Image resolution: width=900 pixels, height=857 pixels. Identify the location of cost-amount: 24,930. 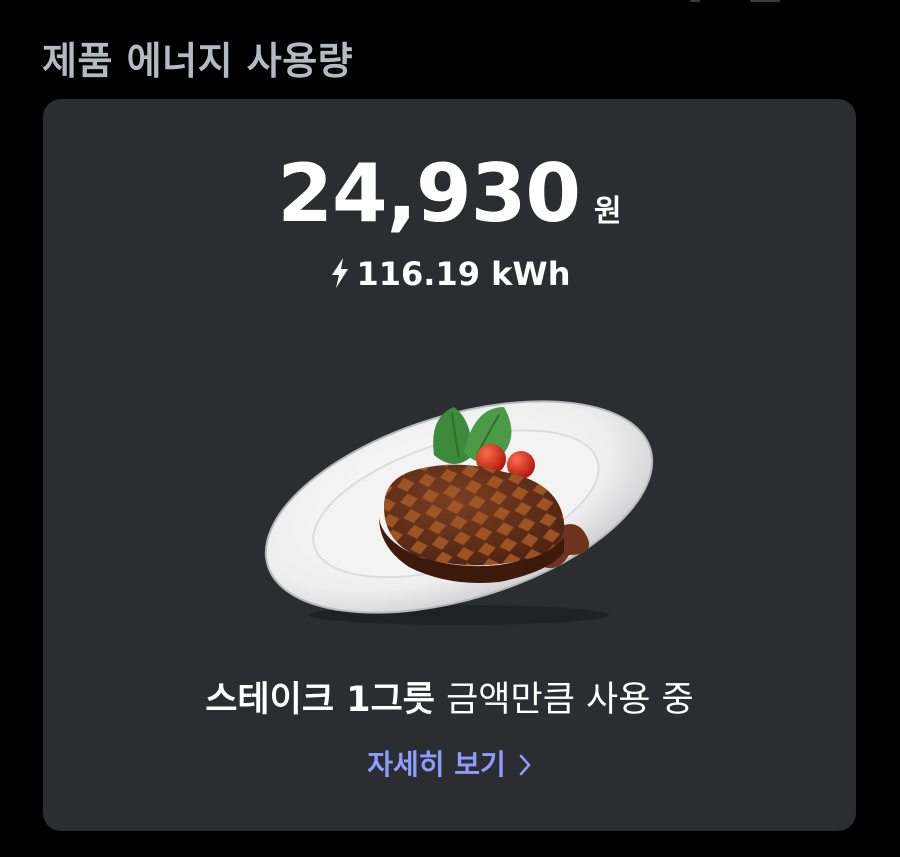
(429, 193).